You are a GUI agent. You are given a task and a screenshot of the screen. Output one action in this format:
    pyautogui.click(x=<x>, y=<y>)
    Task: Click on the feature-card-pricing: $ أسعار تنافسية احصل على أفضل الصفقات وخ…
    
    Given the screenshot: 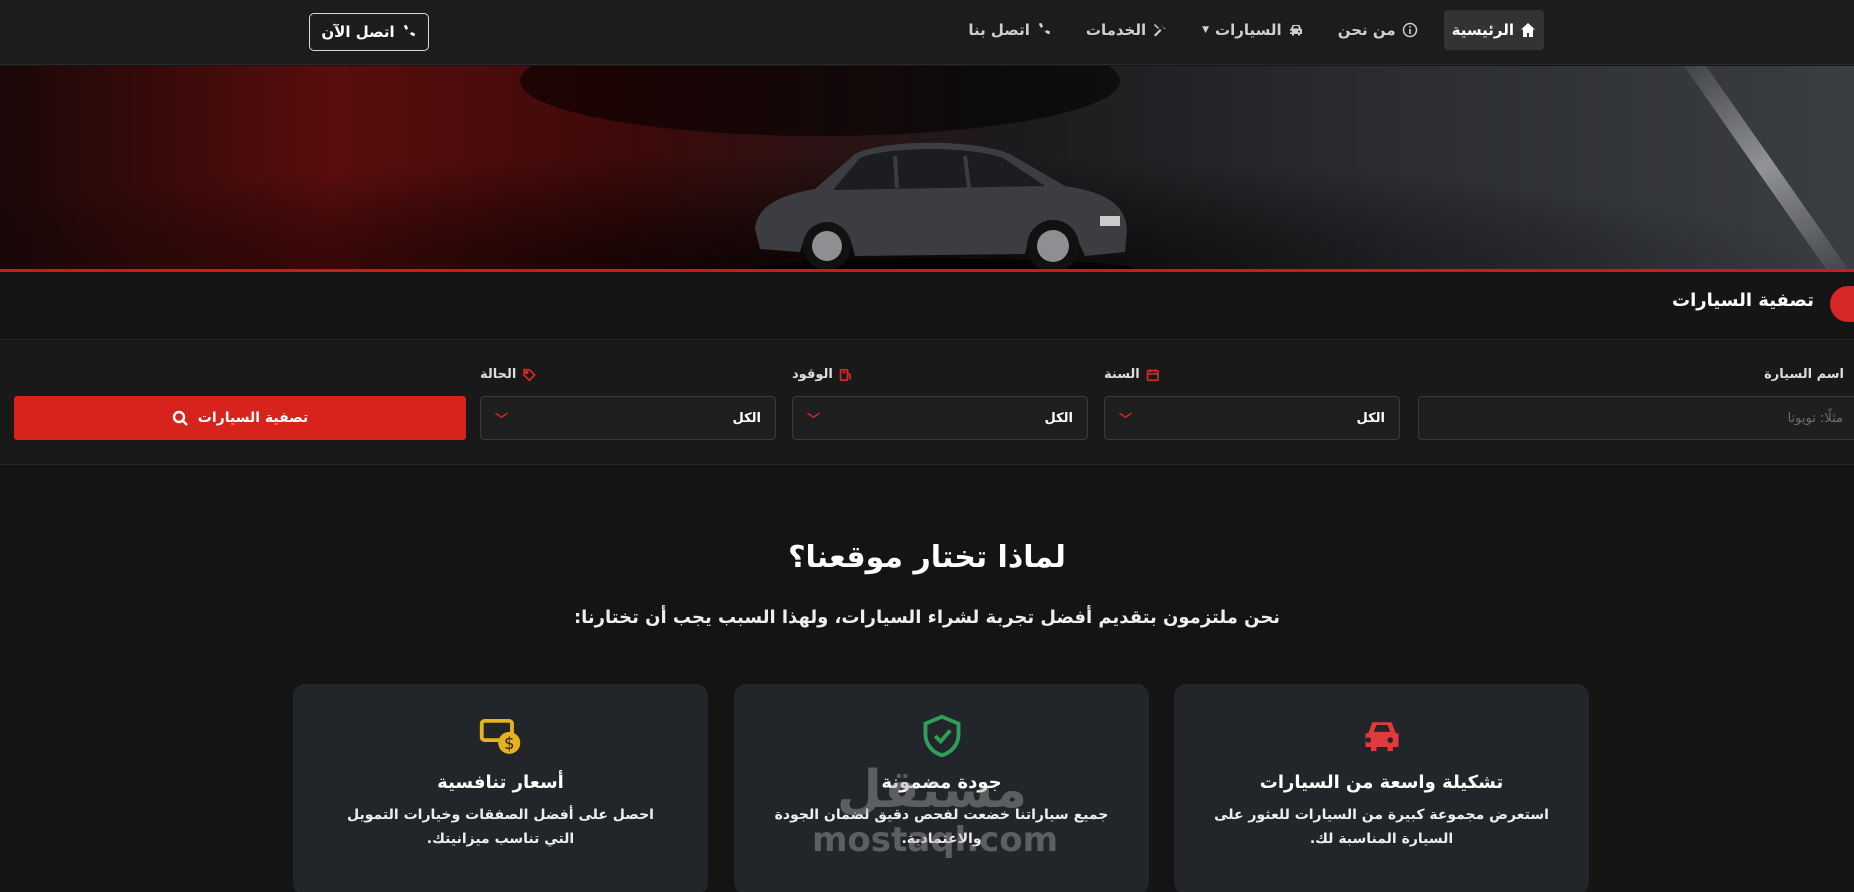 What is the action you would take?
    pyautogui.click(x=500, y=788)
    